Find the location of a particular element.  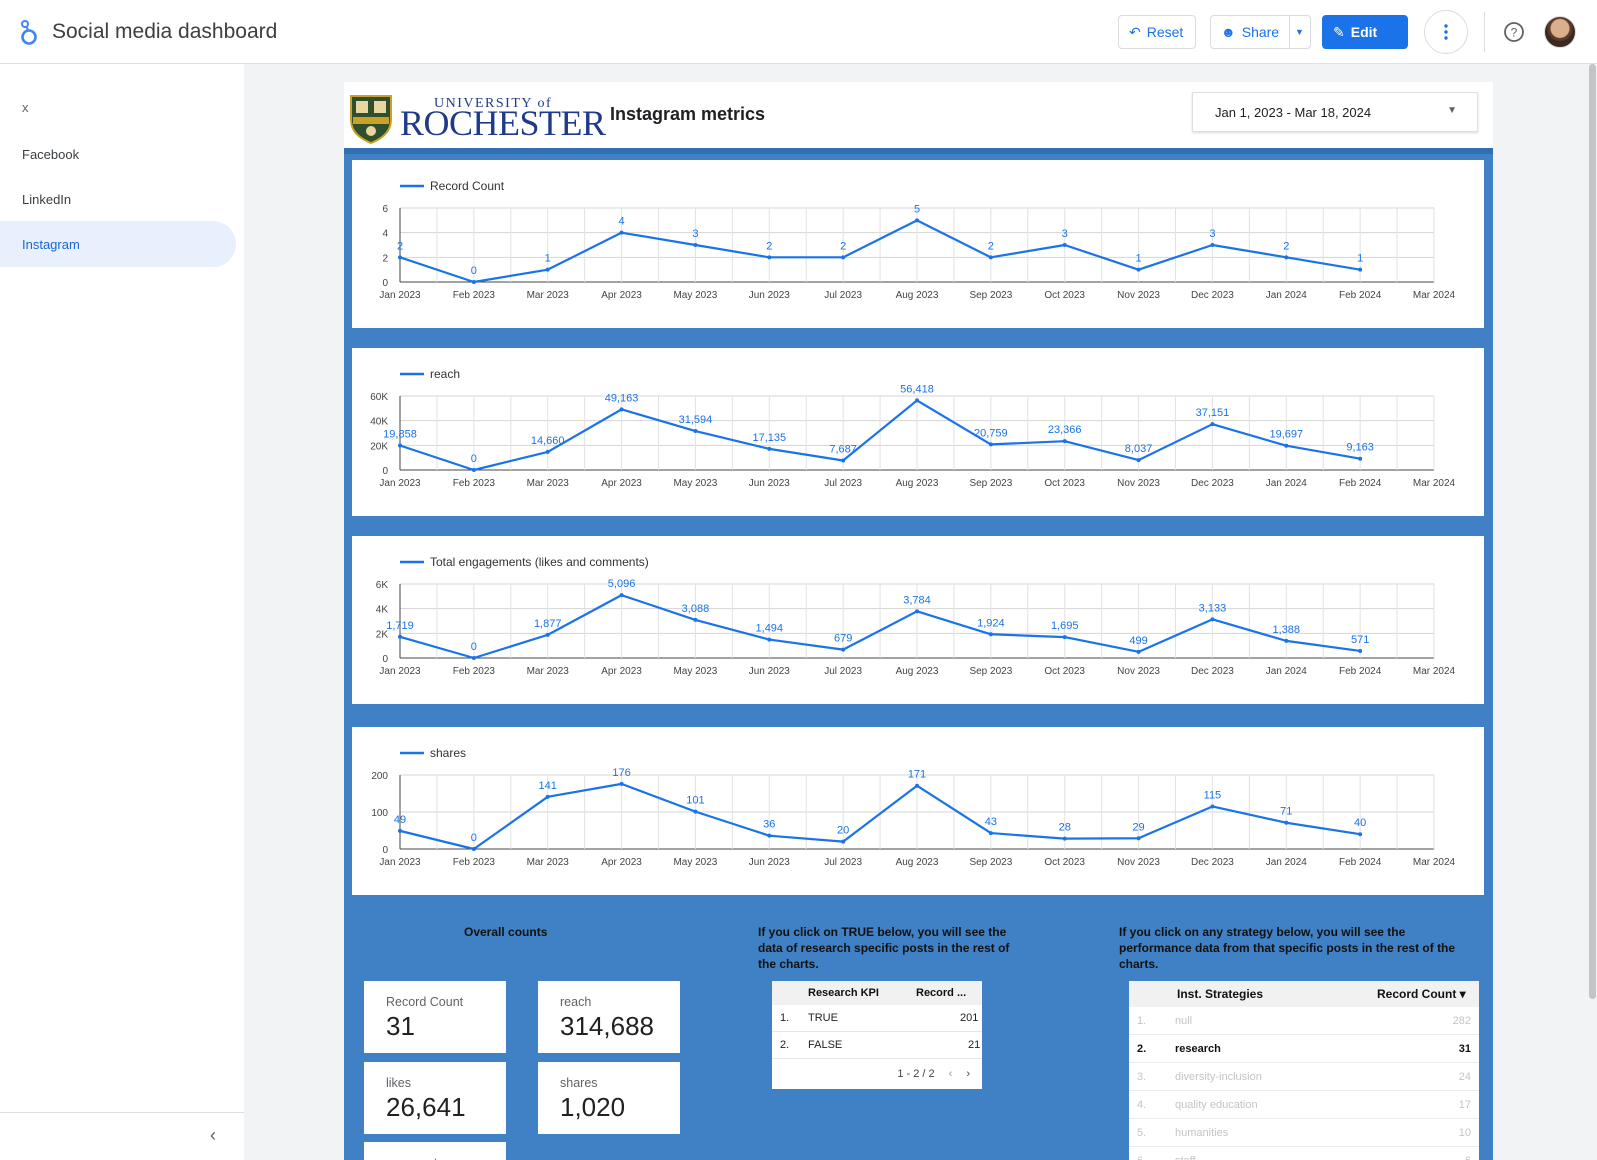

table-row: 6.staff6 is located at coordinates (1304, 1153).